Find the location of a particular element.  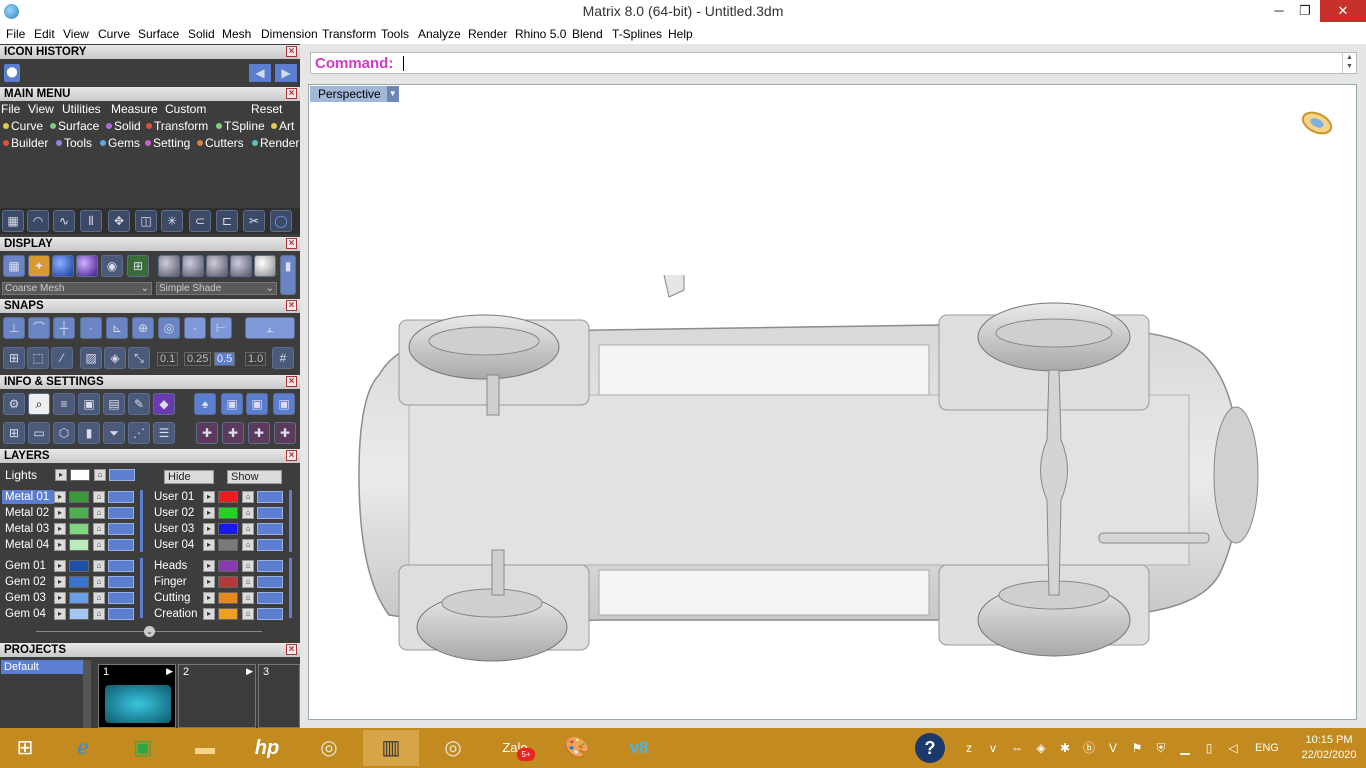

tray-antivirus-icon: V is located at coordinates (1113, 748).